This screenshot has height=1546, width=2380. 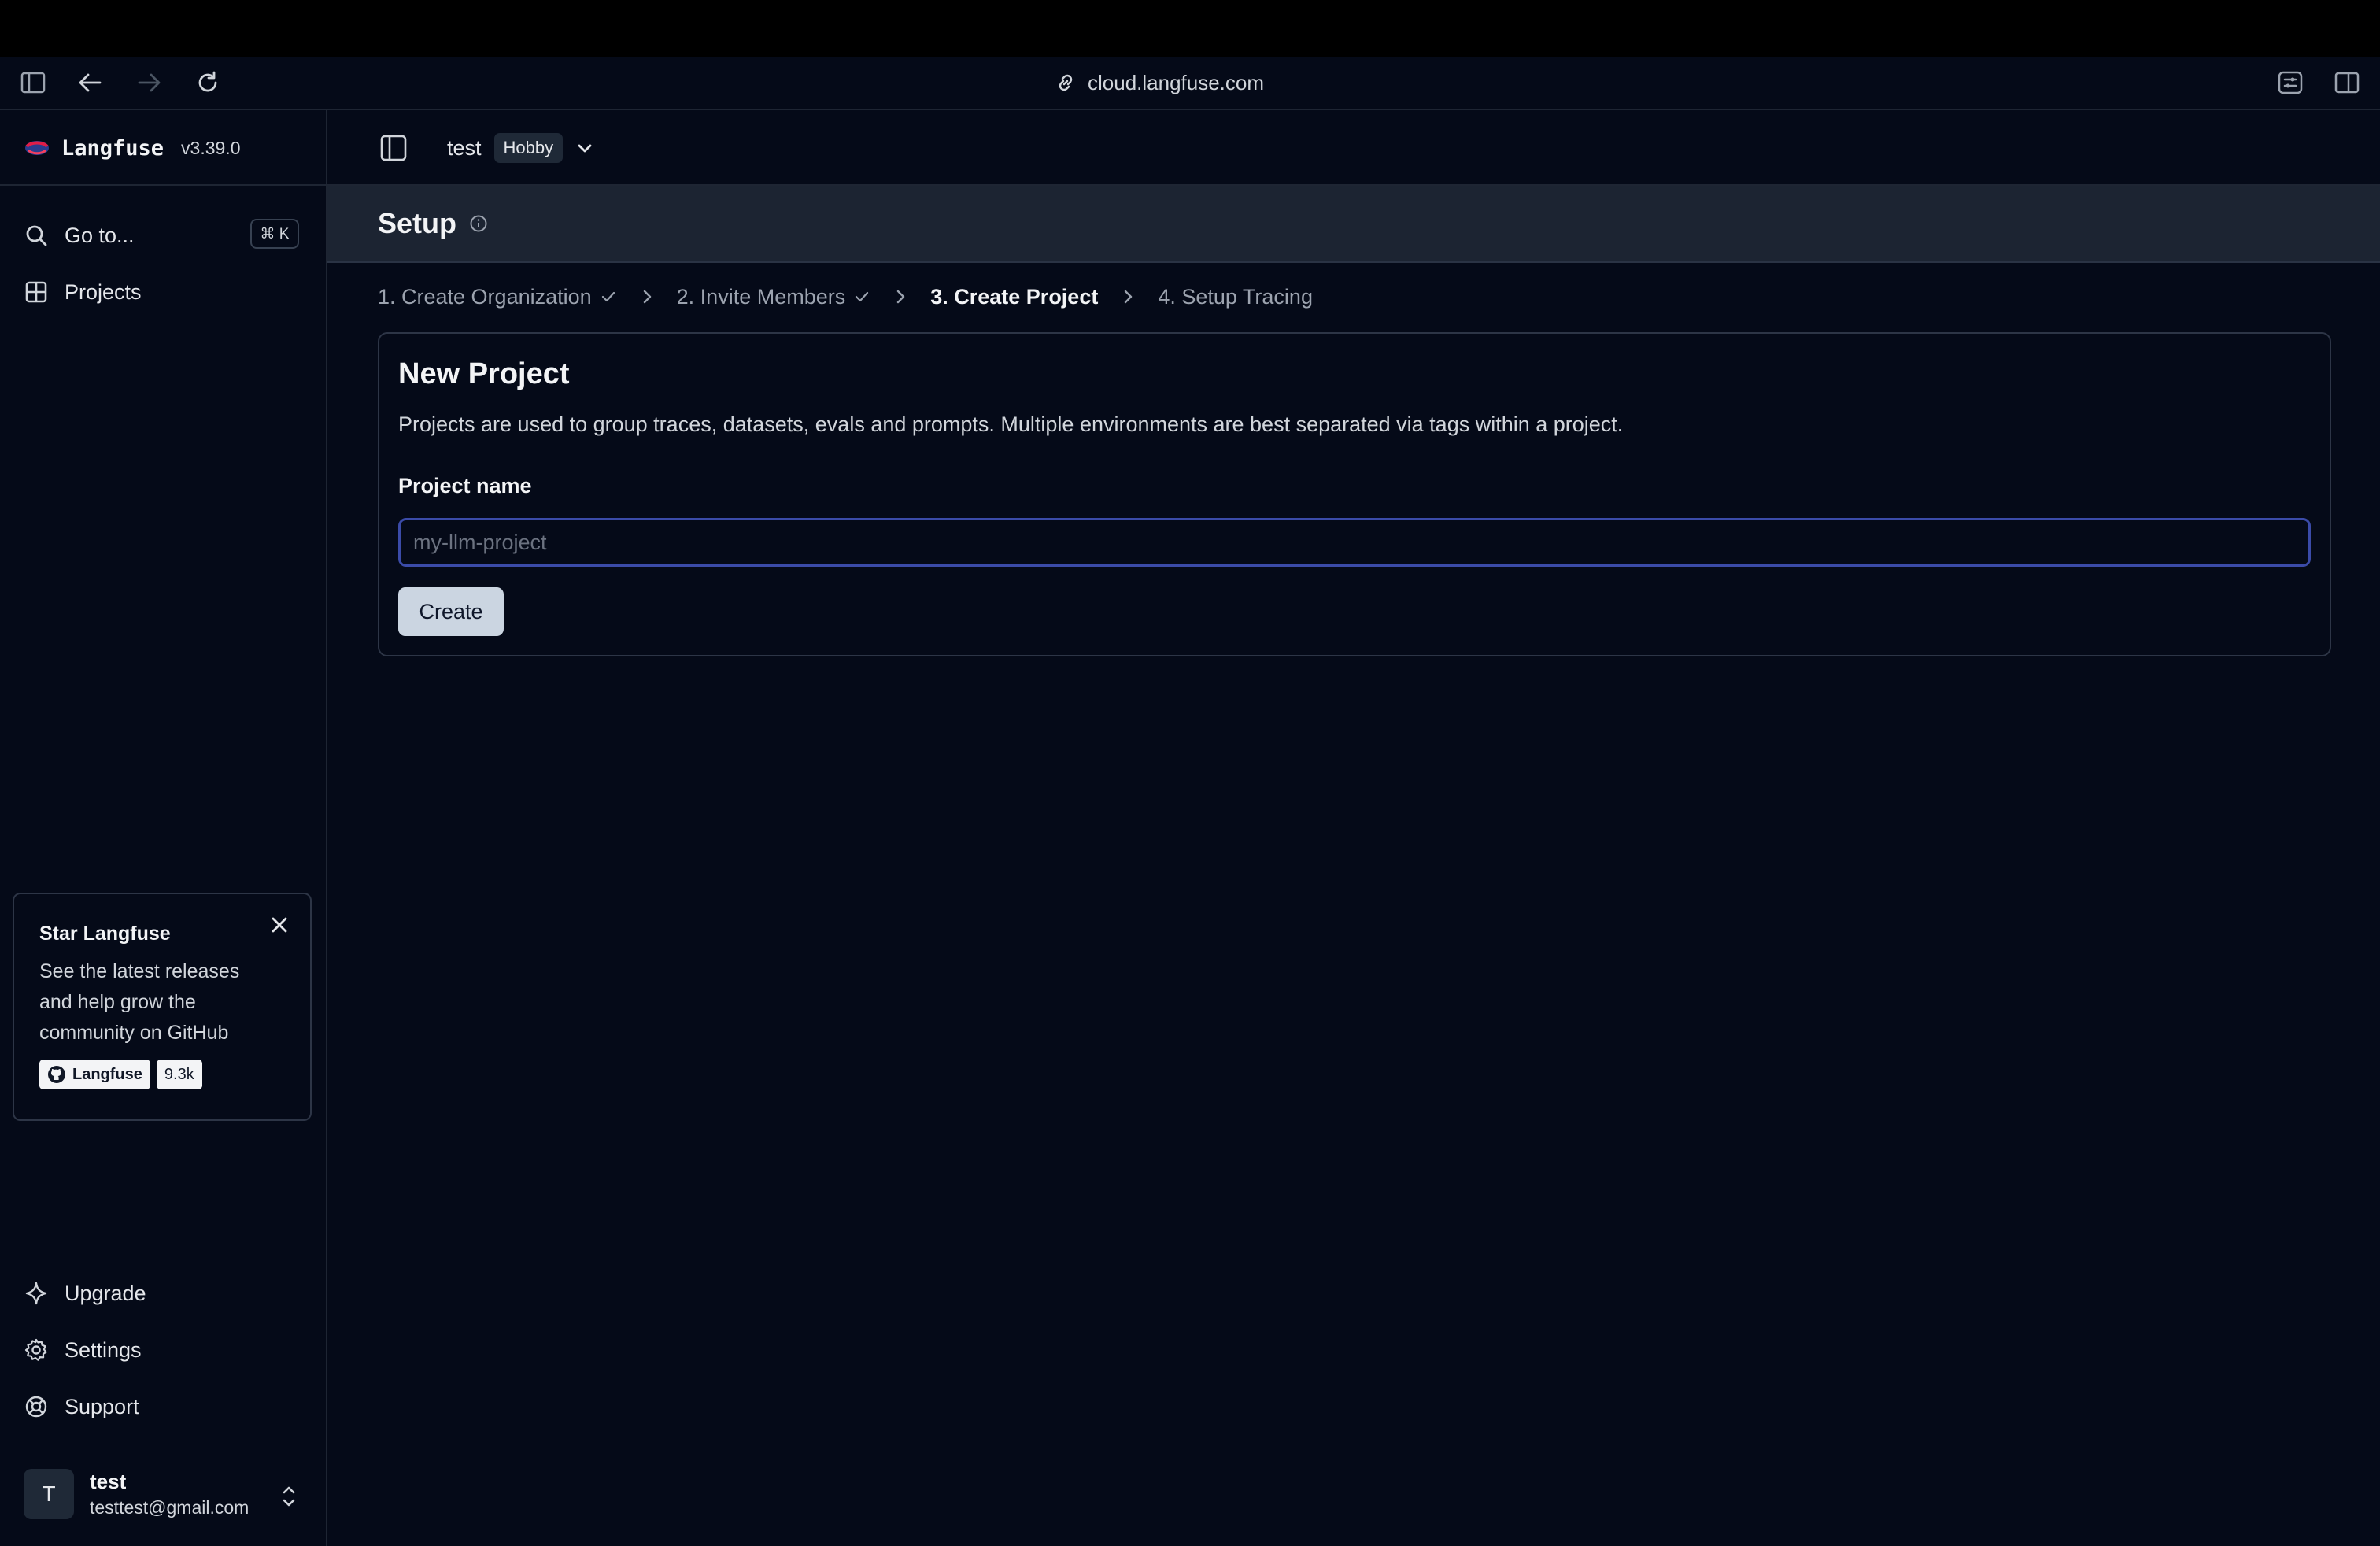 What do you see at coordinates (103, 1350) in the screenshot?
I see `sidebar-item-label: Settings` at bounding box center [103, 1350].